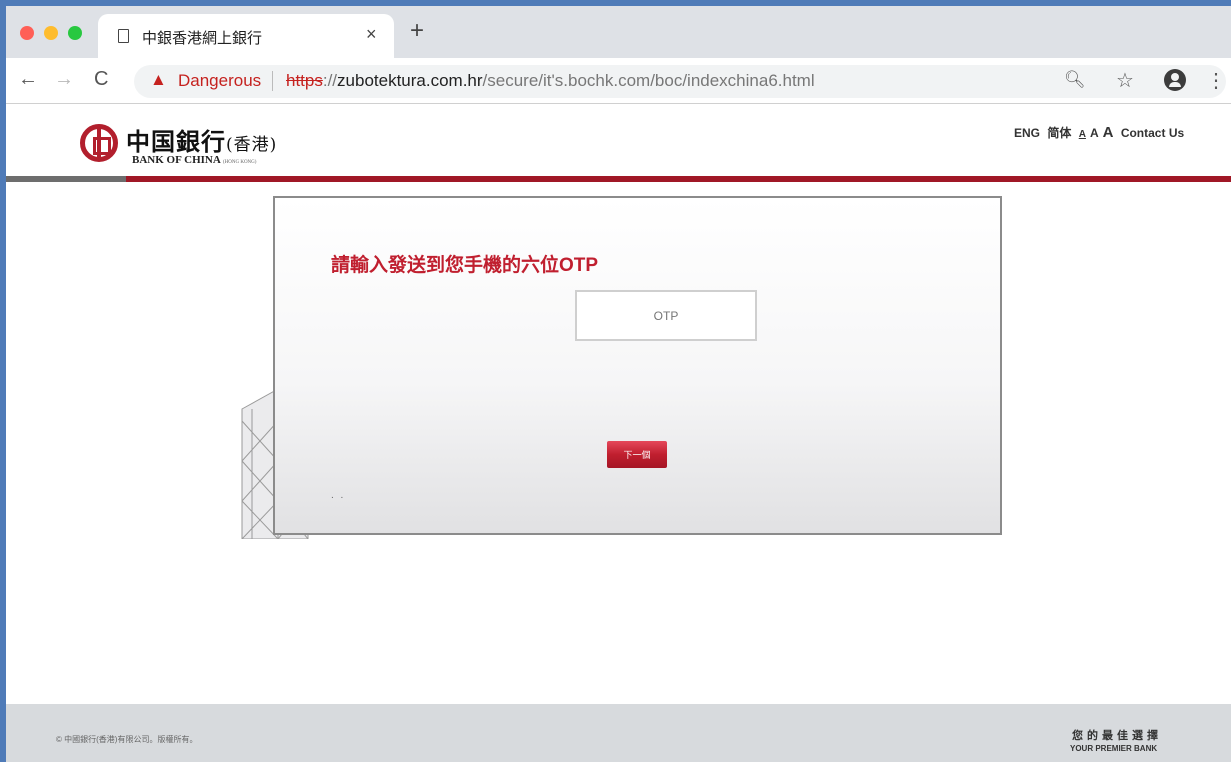 The width and height of the screenshot is (1231, 762). I want to click on close-window-button, so click(27, 33).